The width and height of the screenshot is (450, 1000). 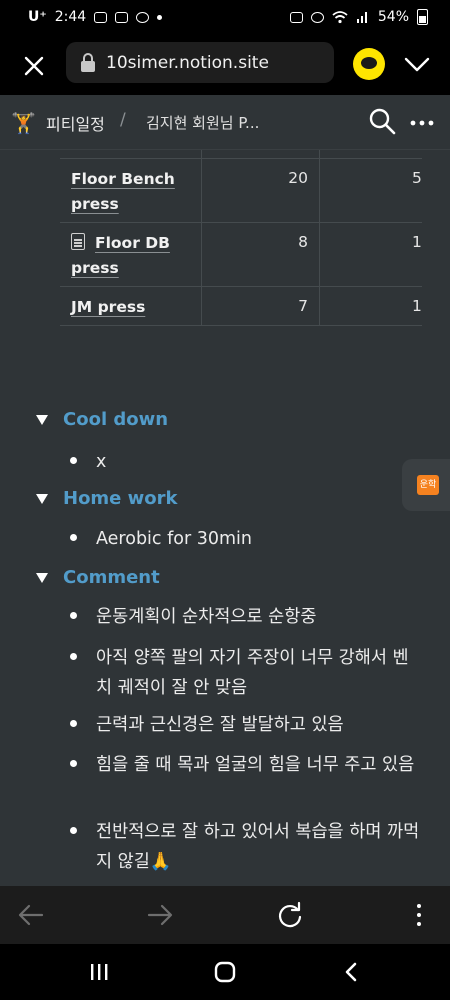 I want to click on browser-toolbar: 10simer.notion.site, so click(x=225, y=66).